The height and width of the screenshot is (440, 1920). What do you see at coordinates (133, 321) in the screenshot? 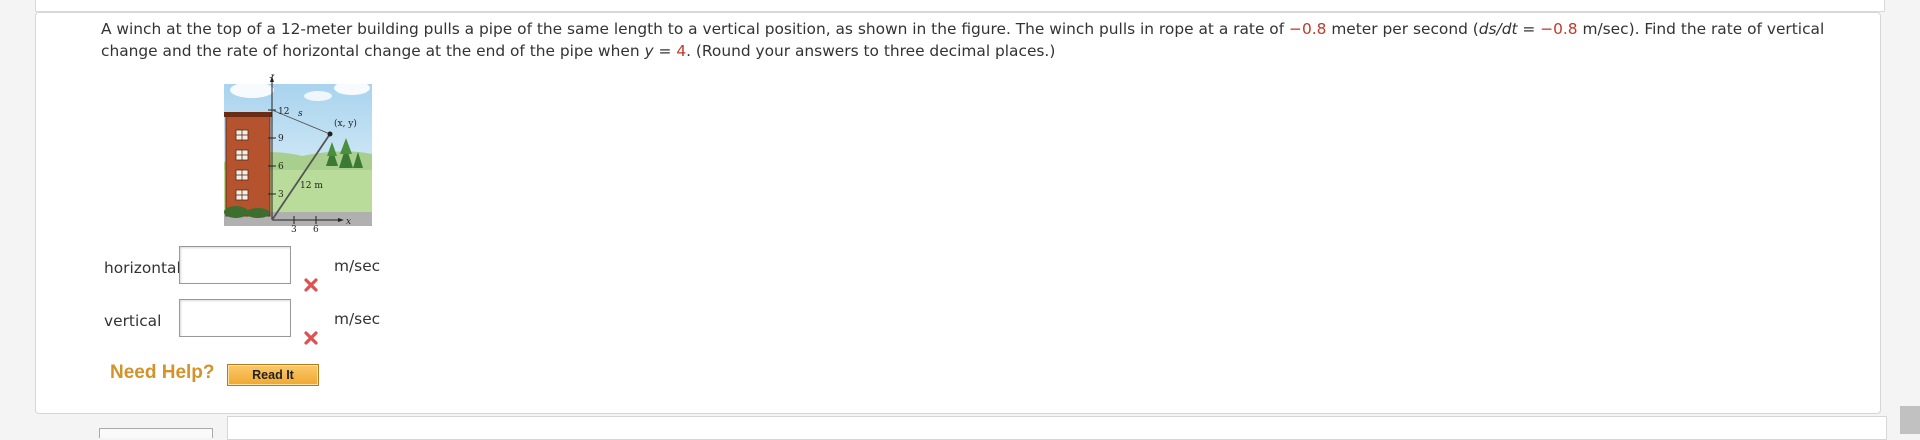
I see `vertical-label: vertical` at bounding box center [133, 321].